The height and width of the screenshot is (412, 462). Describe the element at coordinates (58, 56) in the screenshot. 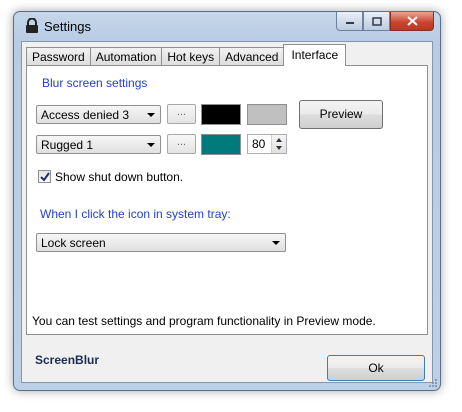

I see `tab-password: Password` at that location.